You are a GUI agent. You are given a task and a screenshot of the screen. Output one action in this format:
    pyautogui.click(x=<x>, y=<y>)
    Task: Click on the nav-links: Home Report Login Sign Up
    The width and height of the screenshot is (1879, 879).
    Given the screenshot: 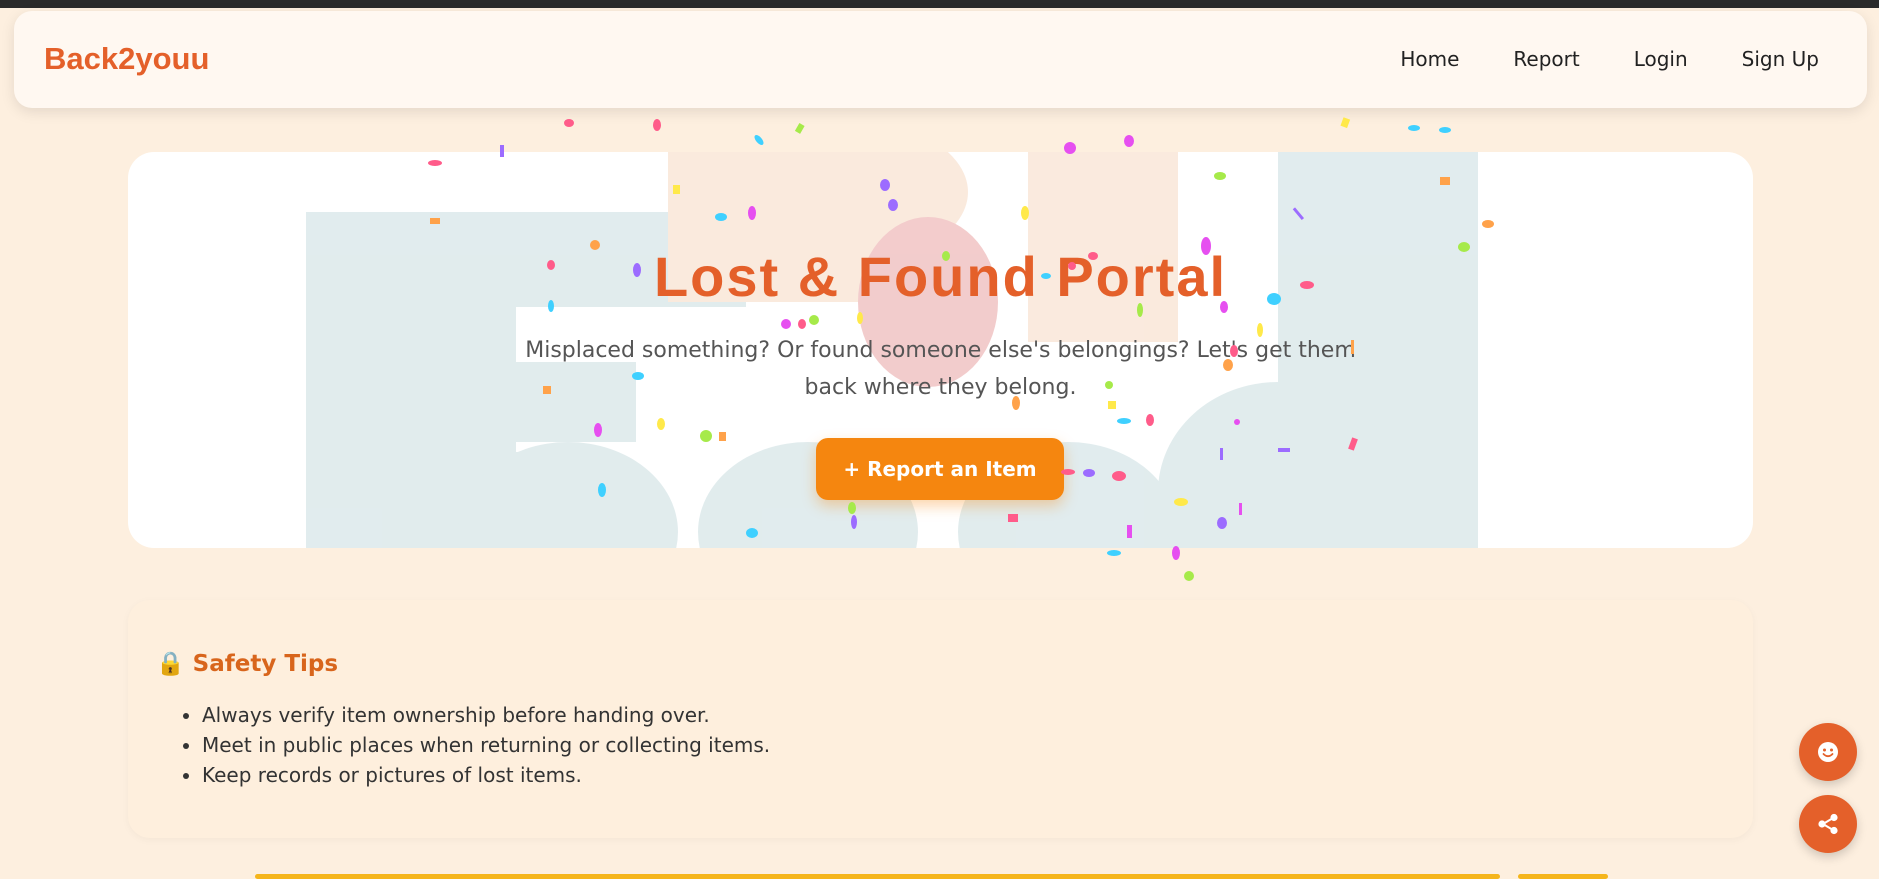 What is the action you would take?
    pyautogui.click(x=1582, y=59)
    